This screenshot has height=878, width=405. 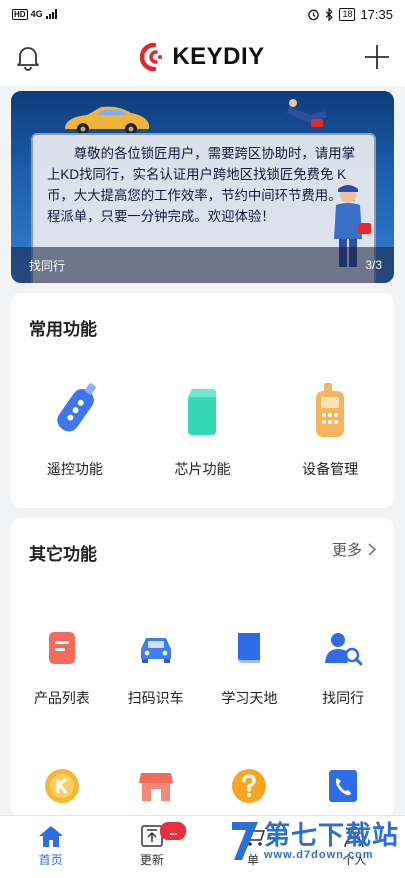 I want to click on network-type: 4G, so click(x=36, y=14).